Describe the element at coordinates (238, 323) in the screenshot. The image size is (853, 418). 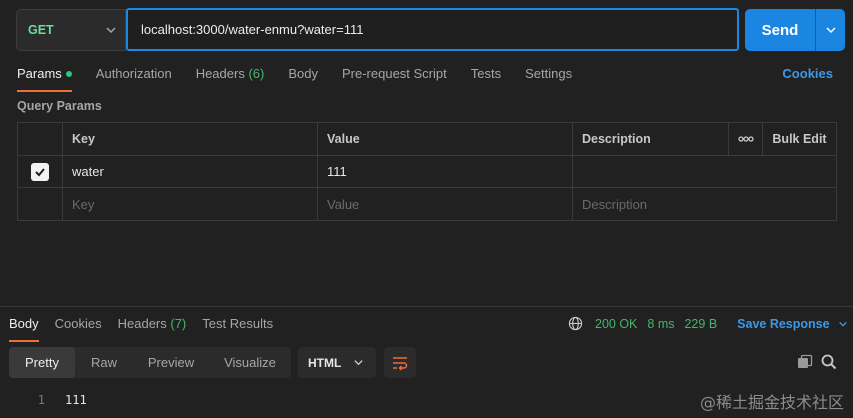
I see `tab-label: Test Results` at that location.